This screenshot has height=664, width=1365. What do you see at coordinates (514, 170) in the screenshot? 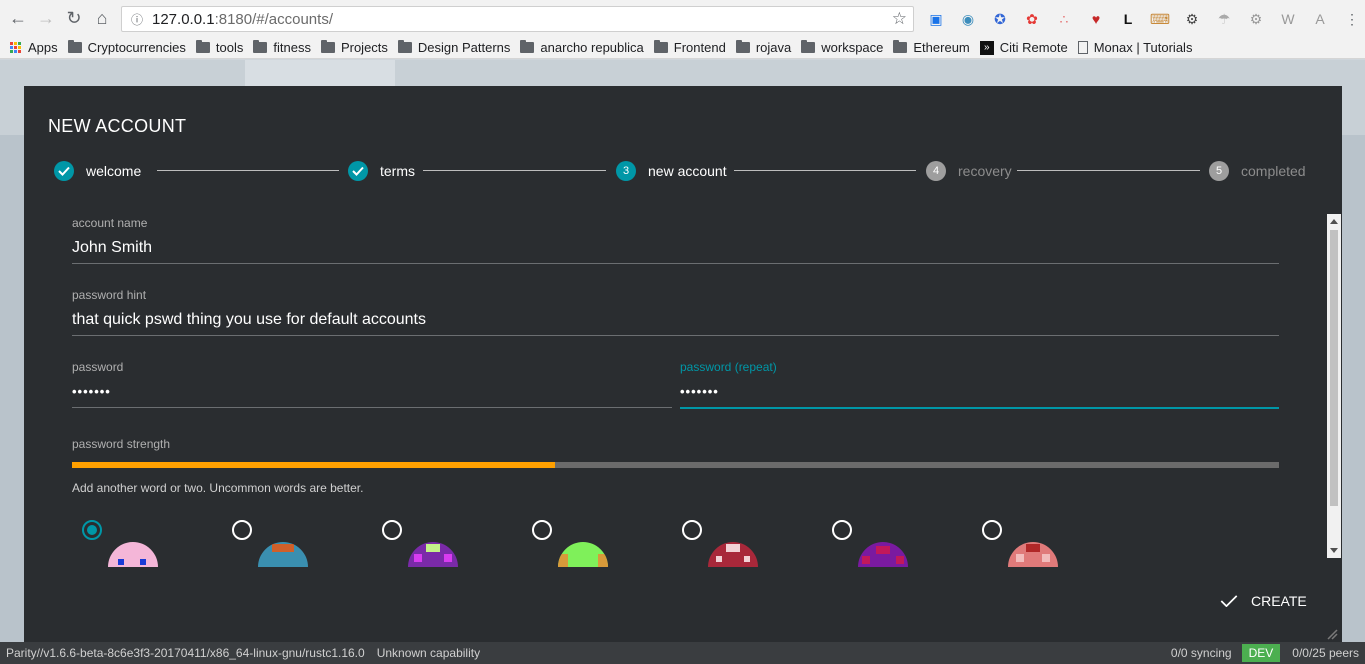
I see `step-connector` at bounding box center [514, 170].